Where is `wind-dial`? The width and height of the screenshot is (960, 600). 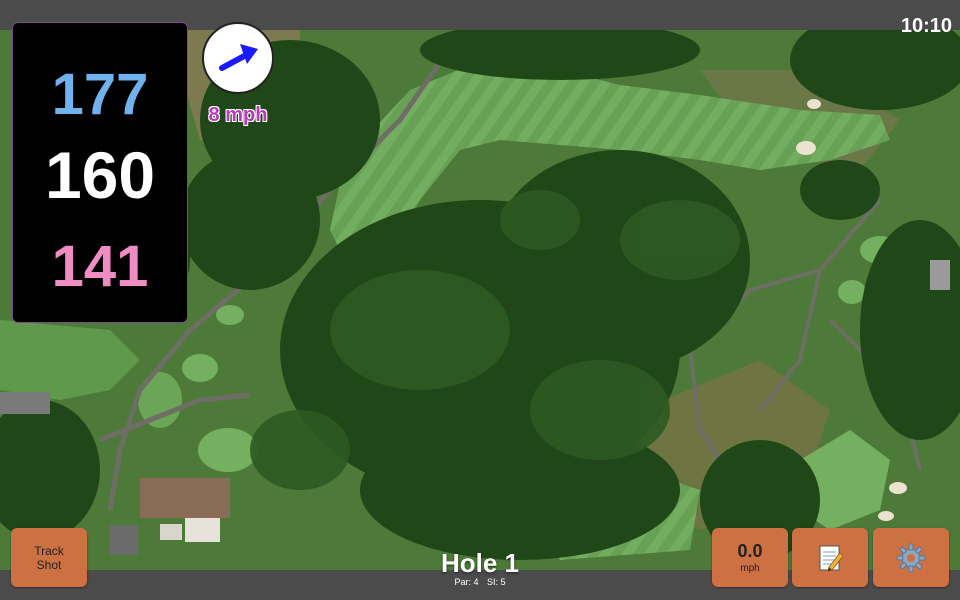 wind-dial is located at coordinates (238, 58).